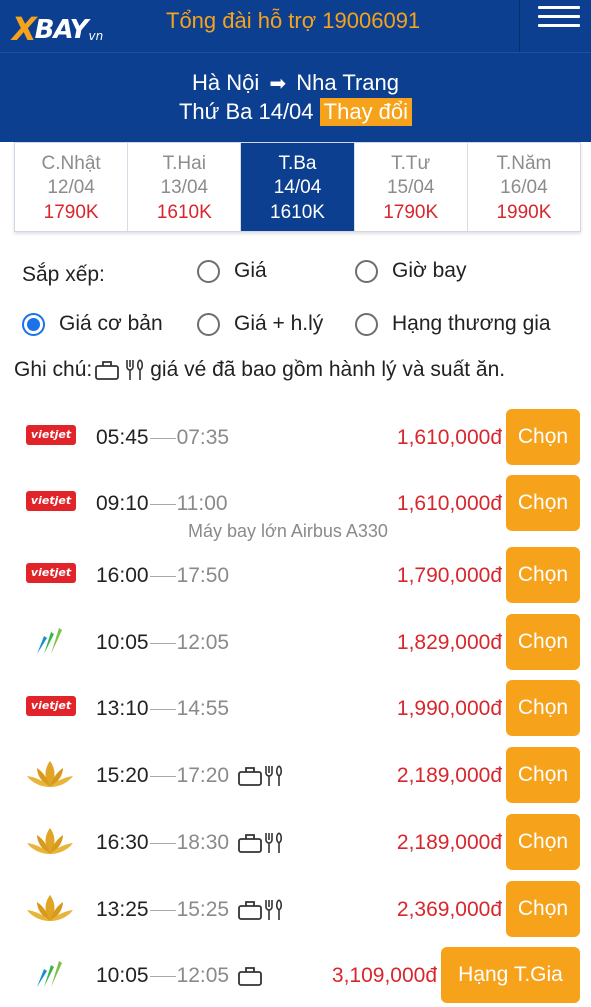  I want to click on sort-option-time: Giờ bay, so click(410, 271).